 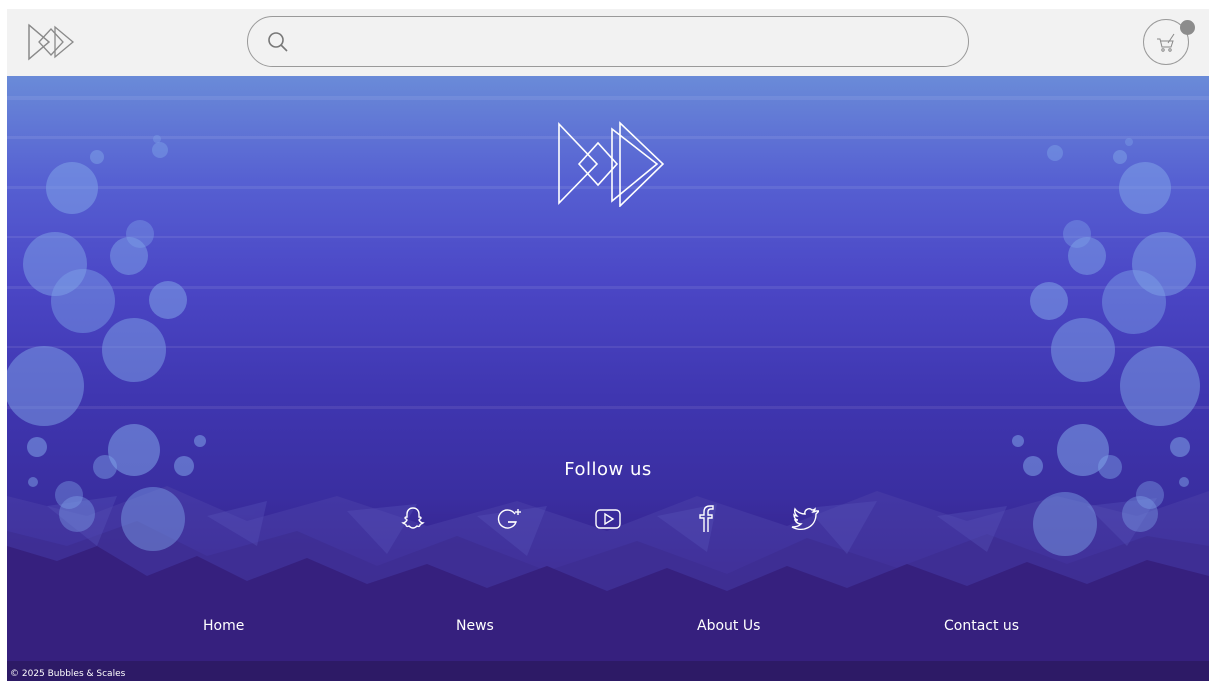 I want to click on youtube-icon, so click(x=608, y=519).